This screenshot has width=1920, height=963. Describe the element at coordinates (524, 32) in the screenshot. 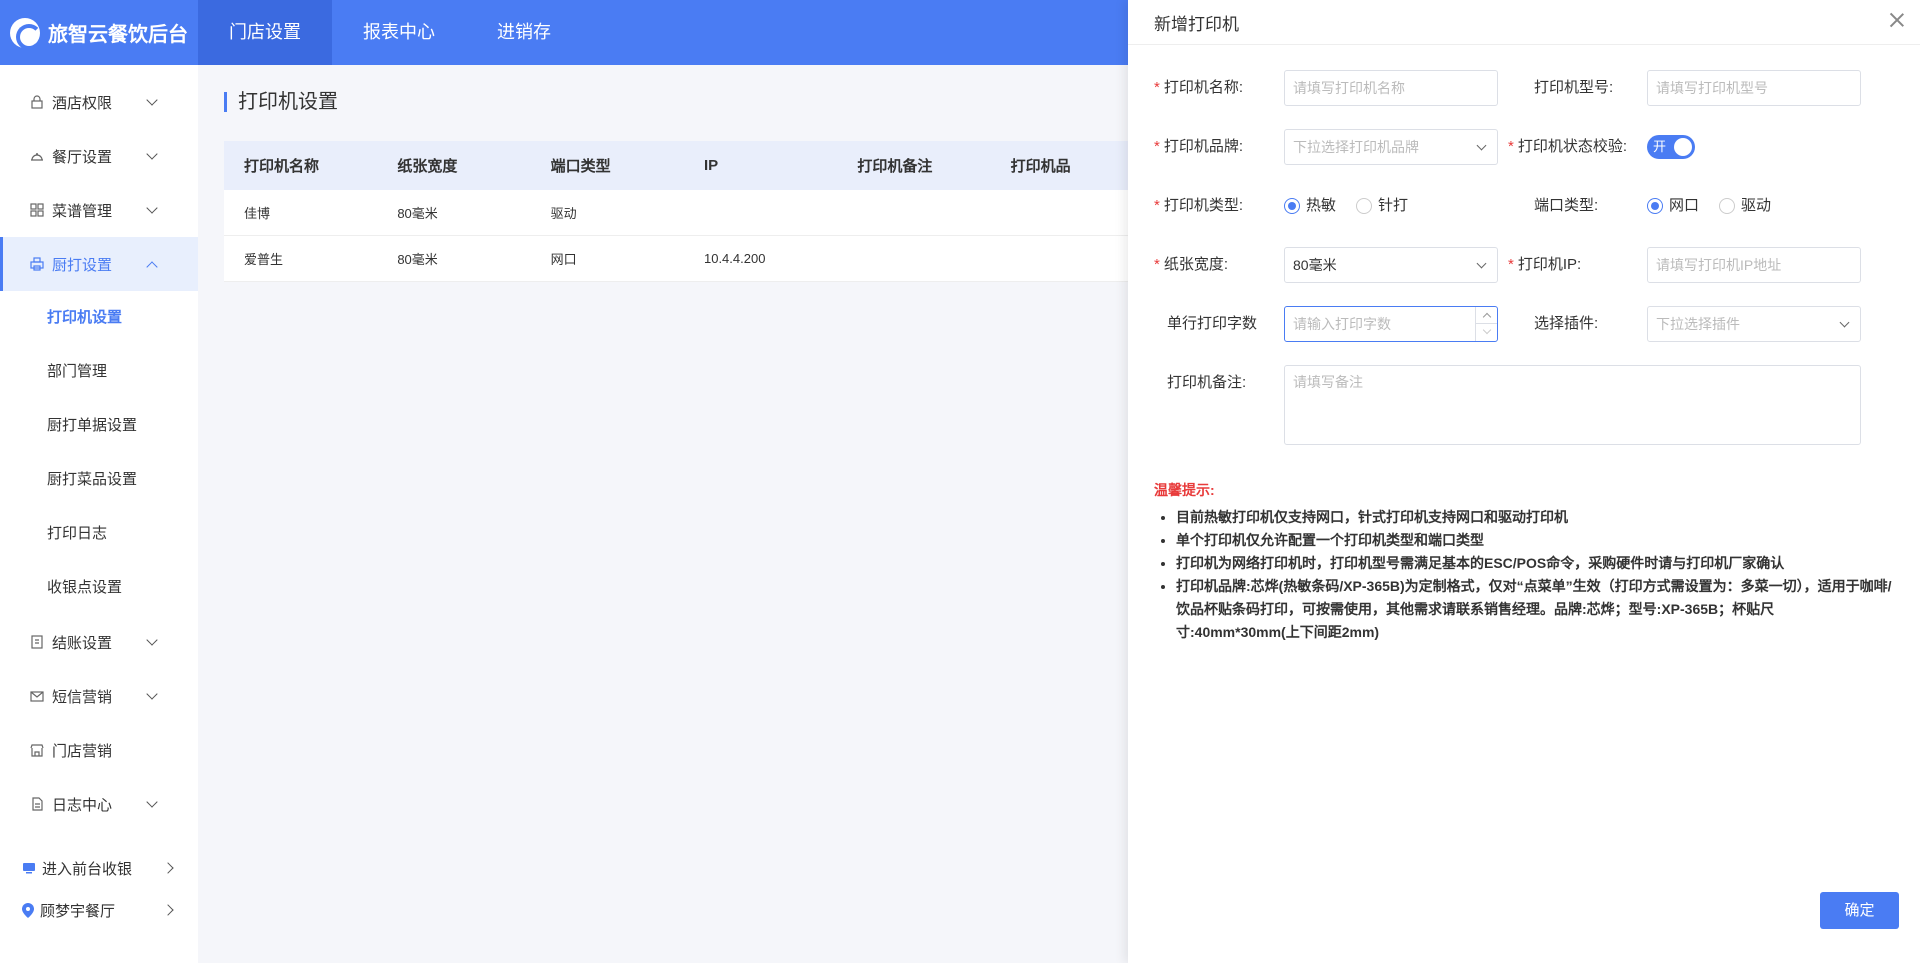

I see `nav-inventory: 进销存` at that location.